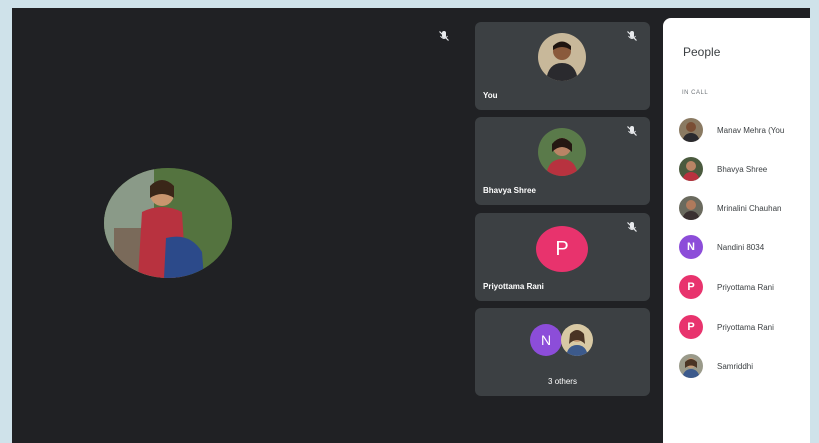  Describe the element at coordinates (702, 52) in the screenshot. I see `panel-title: People` at that location.